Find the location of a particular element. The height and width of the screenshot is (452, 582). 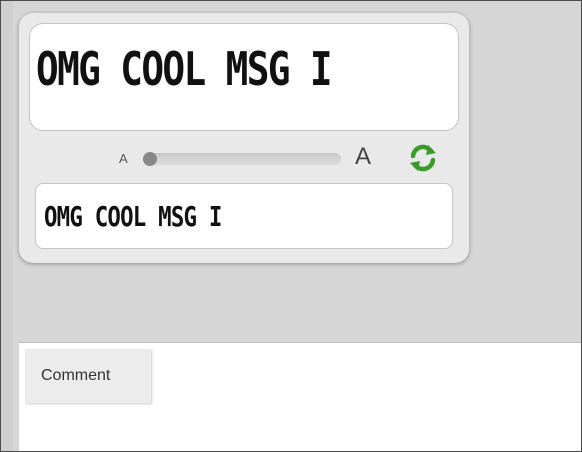

large-size-label: A is located at coordinates (363, 156).